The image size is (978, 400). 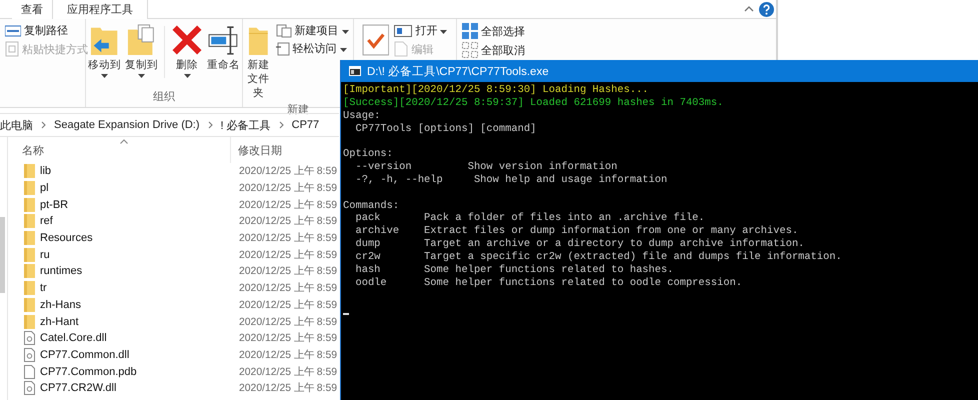 I want to click on console-line: dump Target an archive or a directory to dump archive information., so click(x=580, y=244).